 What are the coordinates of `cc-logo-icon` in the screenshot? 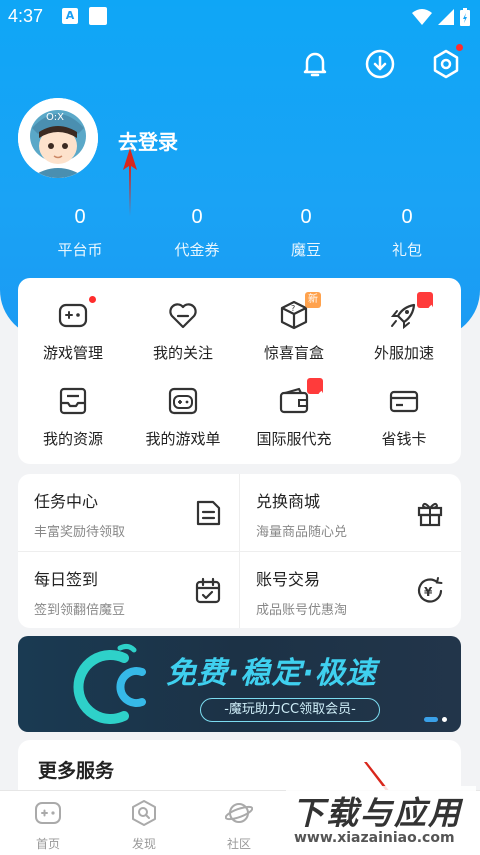 It's located at (109, 683).